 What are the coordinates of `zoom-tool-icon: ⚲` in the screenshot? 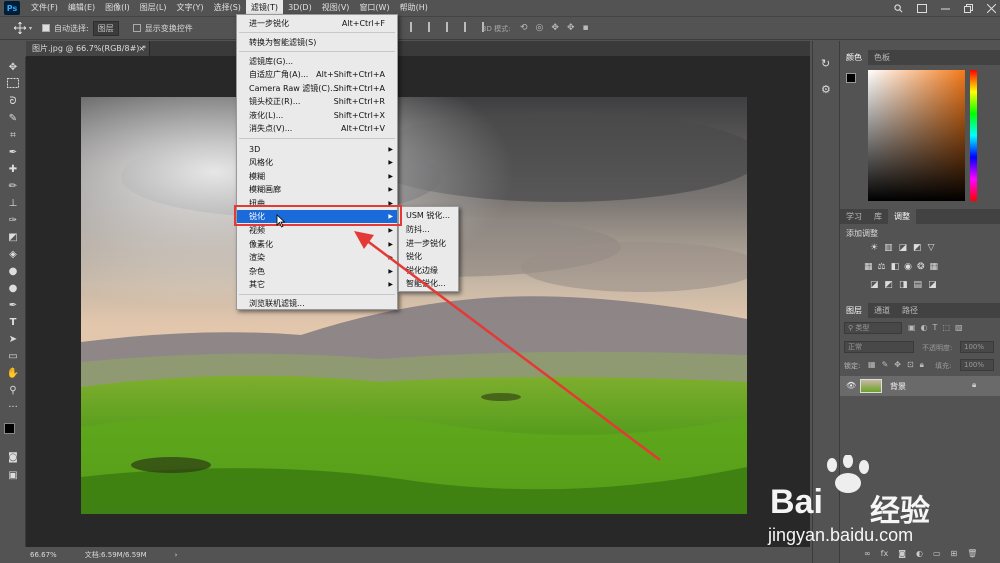 It's located at (13, 391).